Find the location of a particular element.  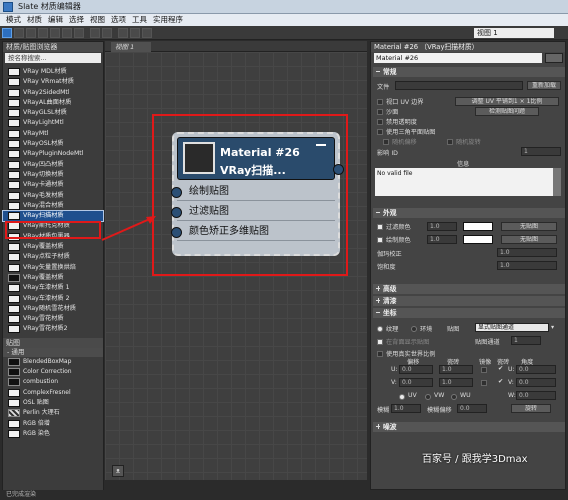

list-item-selected: VRay扫描材质 is located at coordinates (53, 216).